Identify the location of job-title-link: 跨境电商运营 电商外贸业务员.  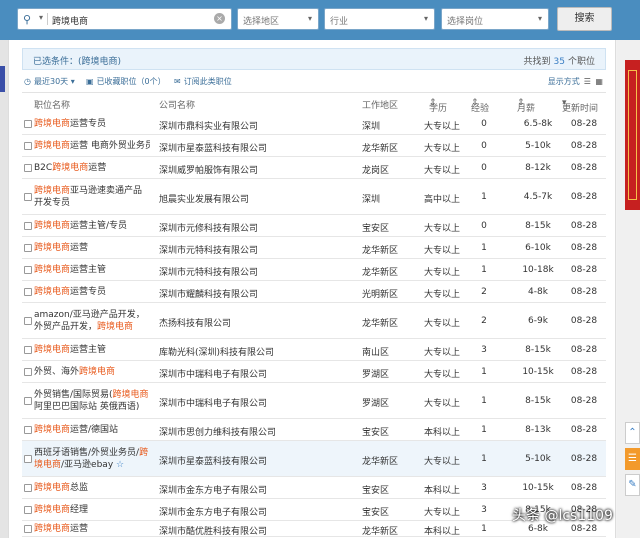
(92, 146).